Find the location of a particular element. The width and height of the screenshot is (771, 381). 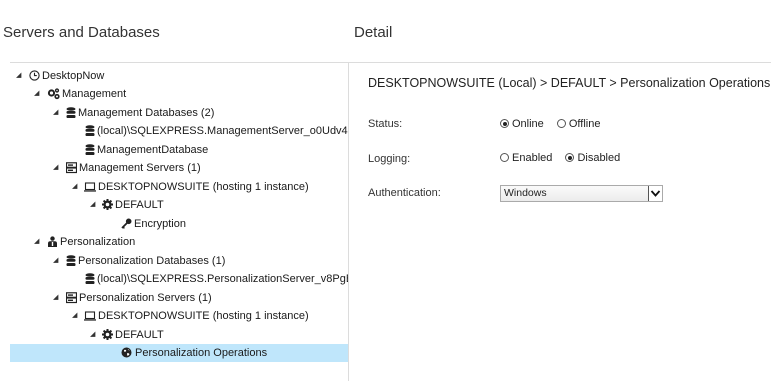

users-icon is located at coordinates (52, 242).